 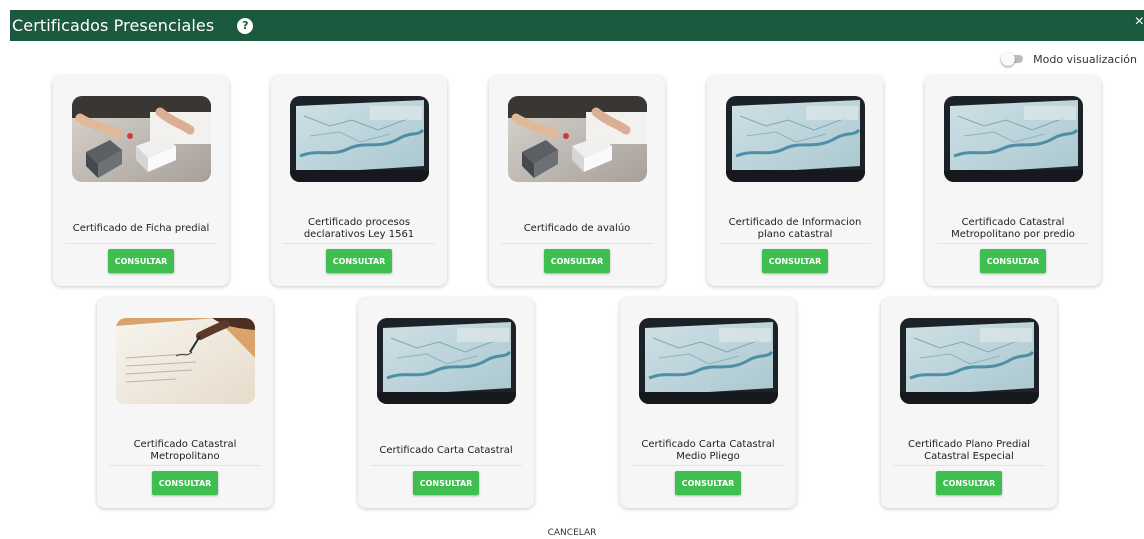 I want to click on close-icon: ×, so click(x=1139, y=22).